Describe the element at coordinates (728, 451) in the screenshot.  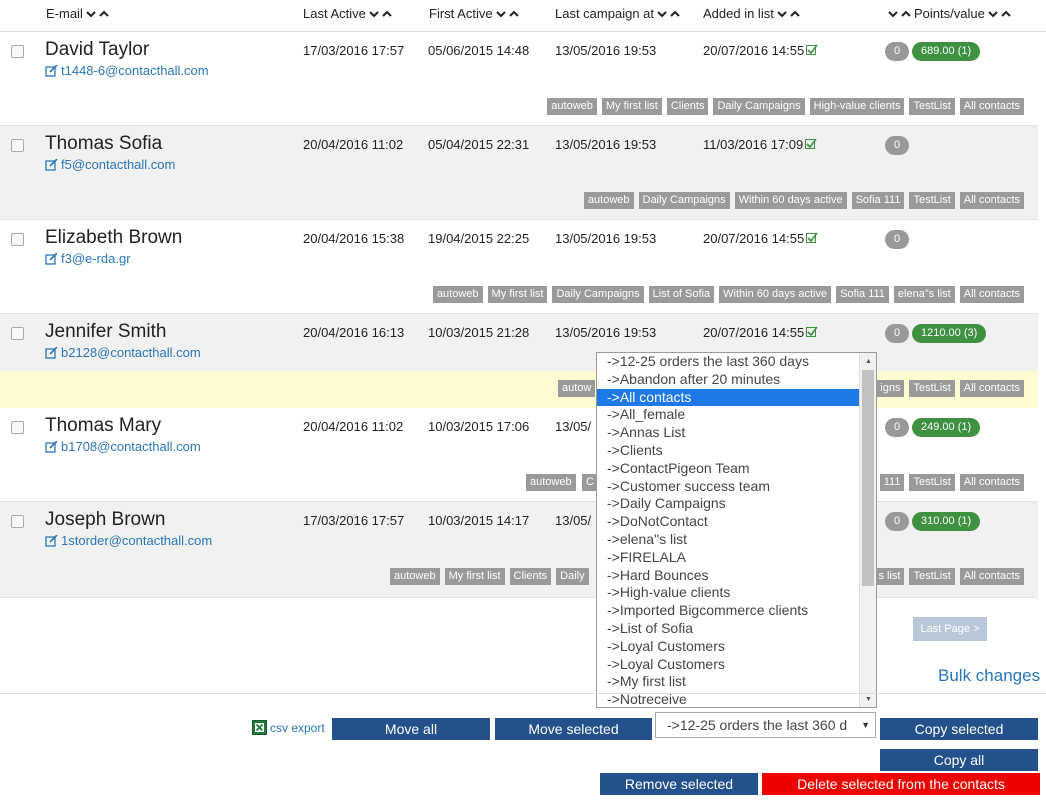
I see `dropdown-option: ->Clients` at that location.